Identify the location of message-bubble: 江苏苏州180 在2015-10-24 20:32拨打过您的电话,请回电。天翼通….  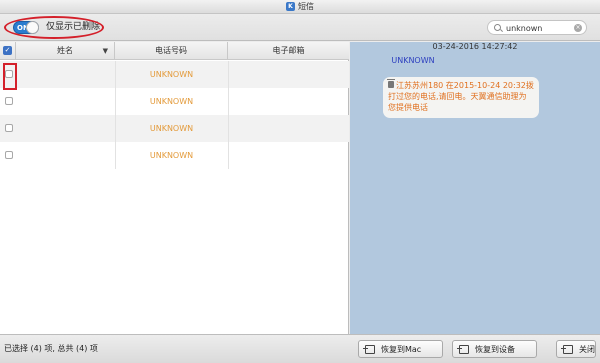
(461, 97).